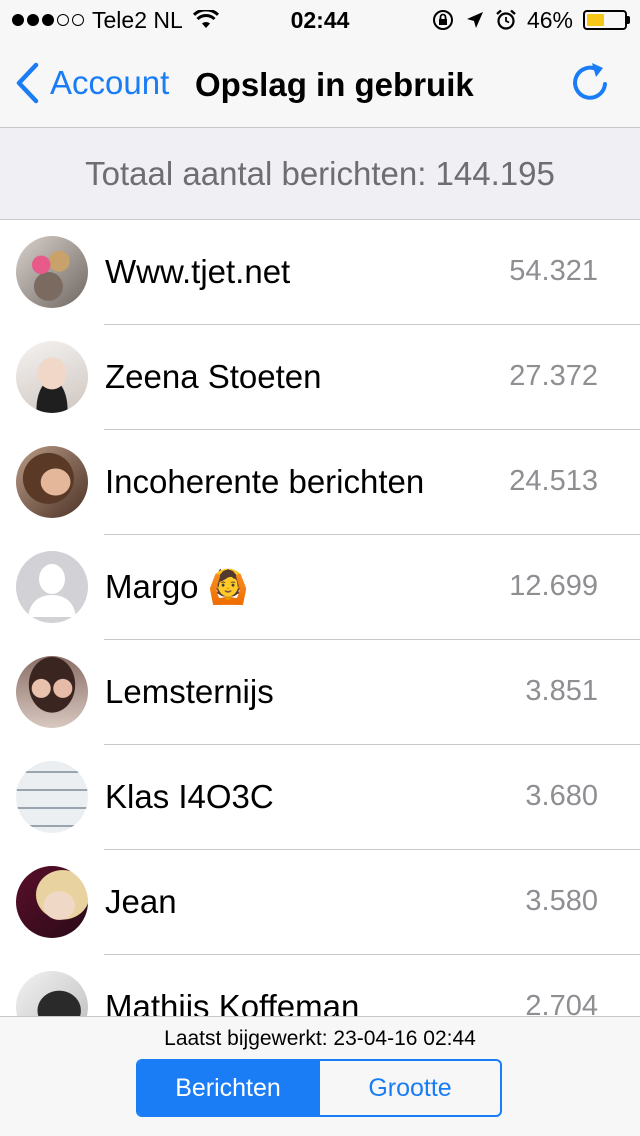 This screenshot has width=640, height=1136. I want to click on chat-name: Klas I4O3C, so click(189, 796).